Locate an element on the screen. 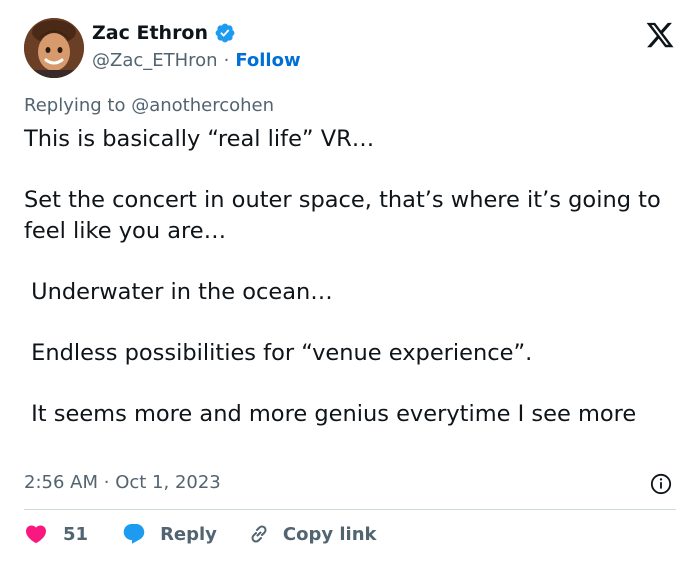 Image resolution: width=700 pixels, height=563 pixels. replying-to: Replying to @anothercohen is located at coordinates (149, 105).